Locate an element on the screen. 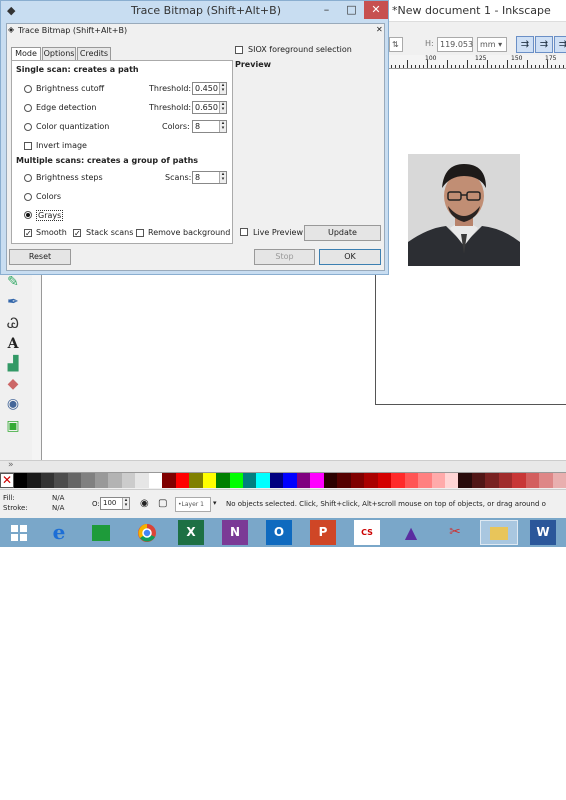 The width and height of the screenshot is (566, 800). remove-background-checkbox is located at coordinates (140, 233).